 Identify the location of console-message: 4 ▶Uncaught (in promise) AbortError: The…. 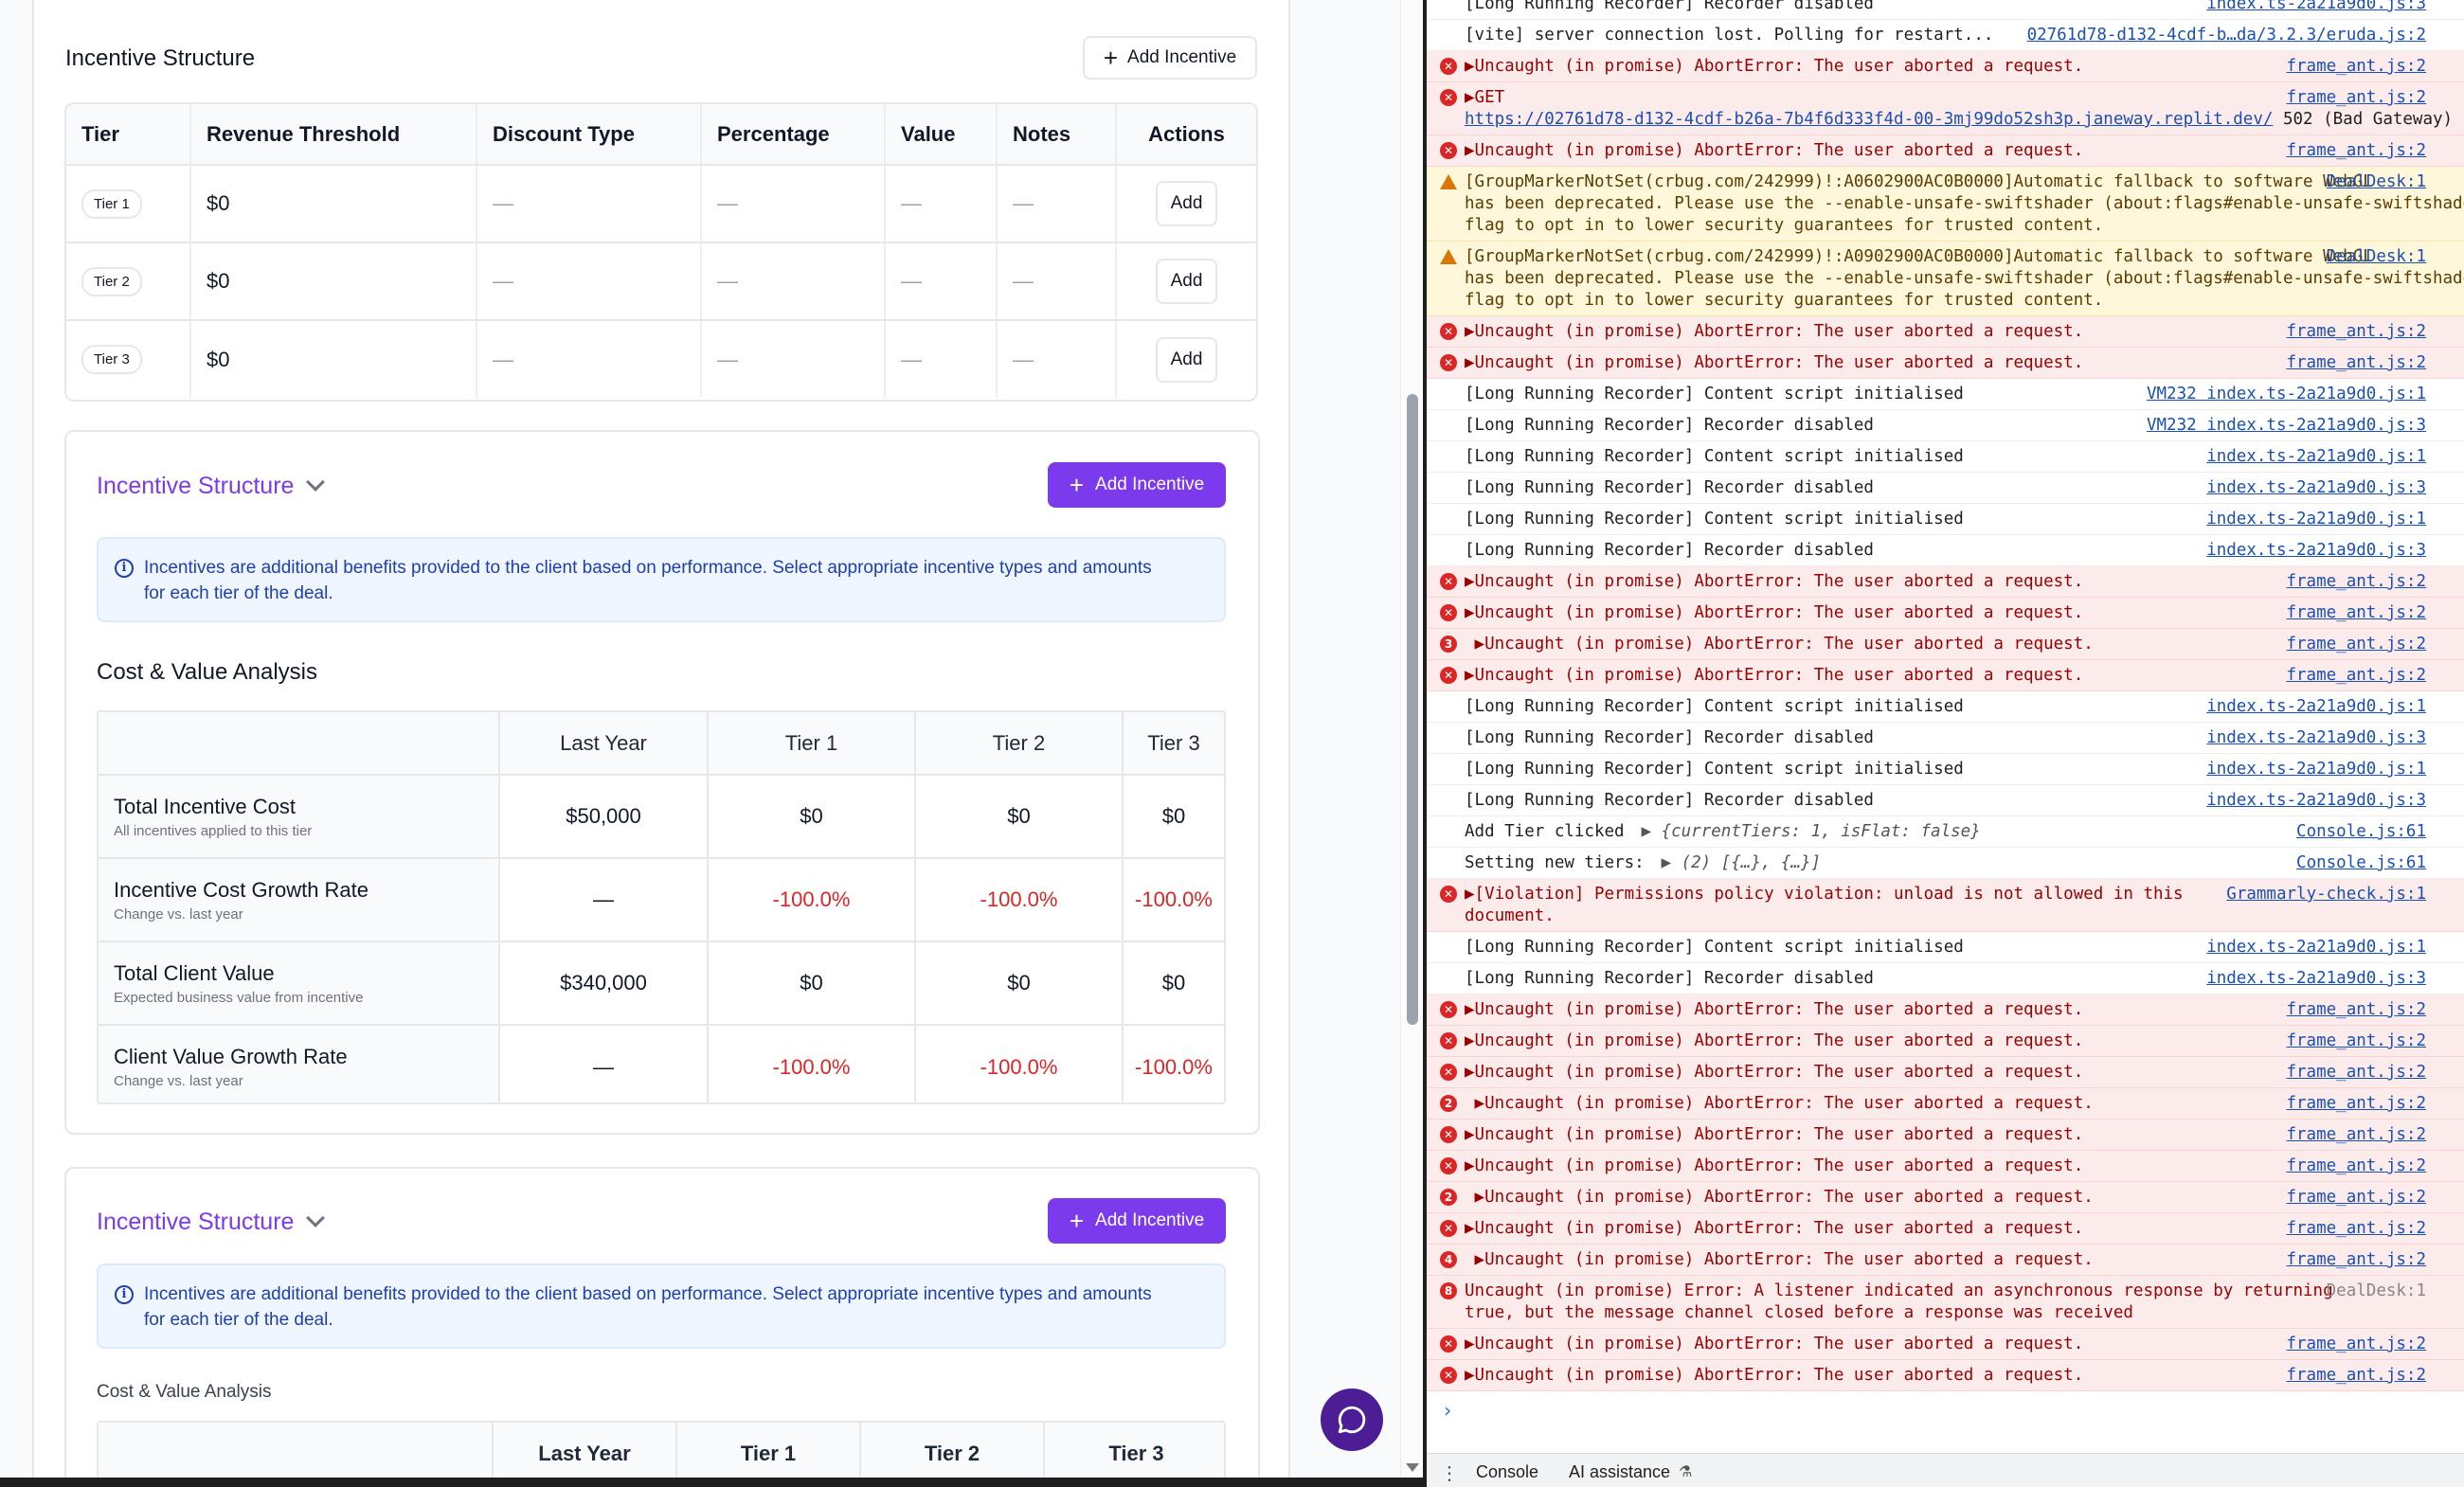
(1945, 1260).